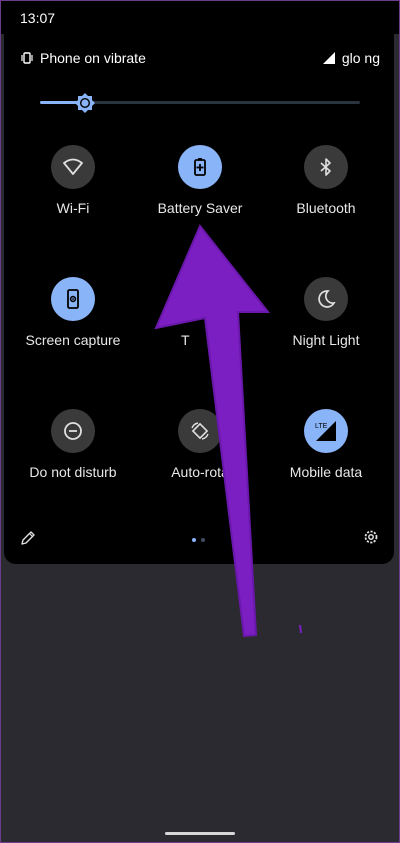  Describe the element at coordinates (38, 18) in the screenshot. I see `clock: 13:07` at that location.